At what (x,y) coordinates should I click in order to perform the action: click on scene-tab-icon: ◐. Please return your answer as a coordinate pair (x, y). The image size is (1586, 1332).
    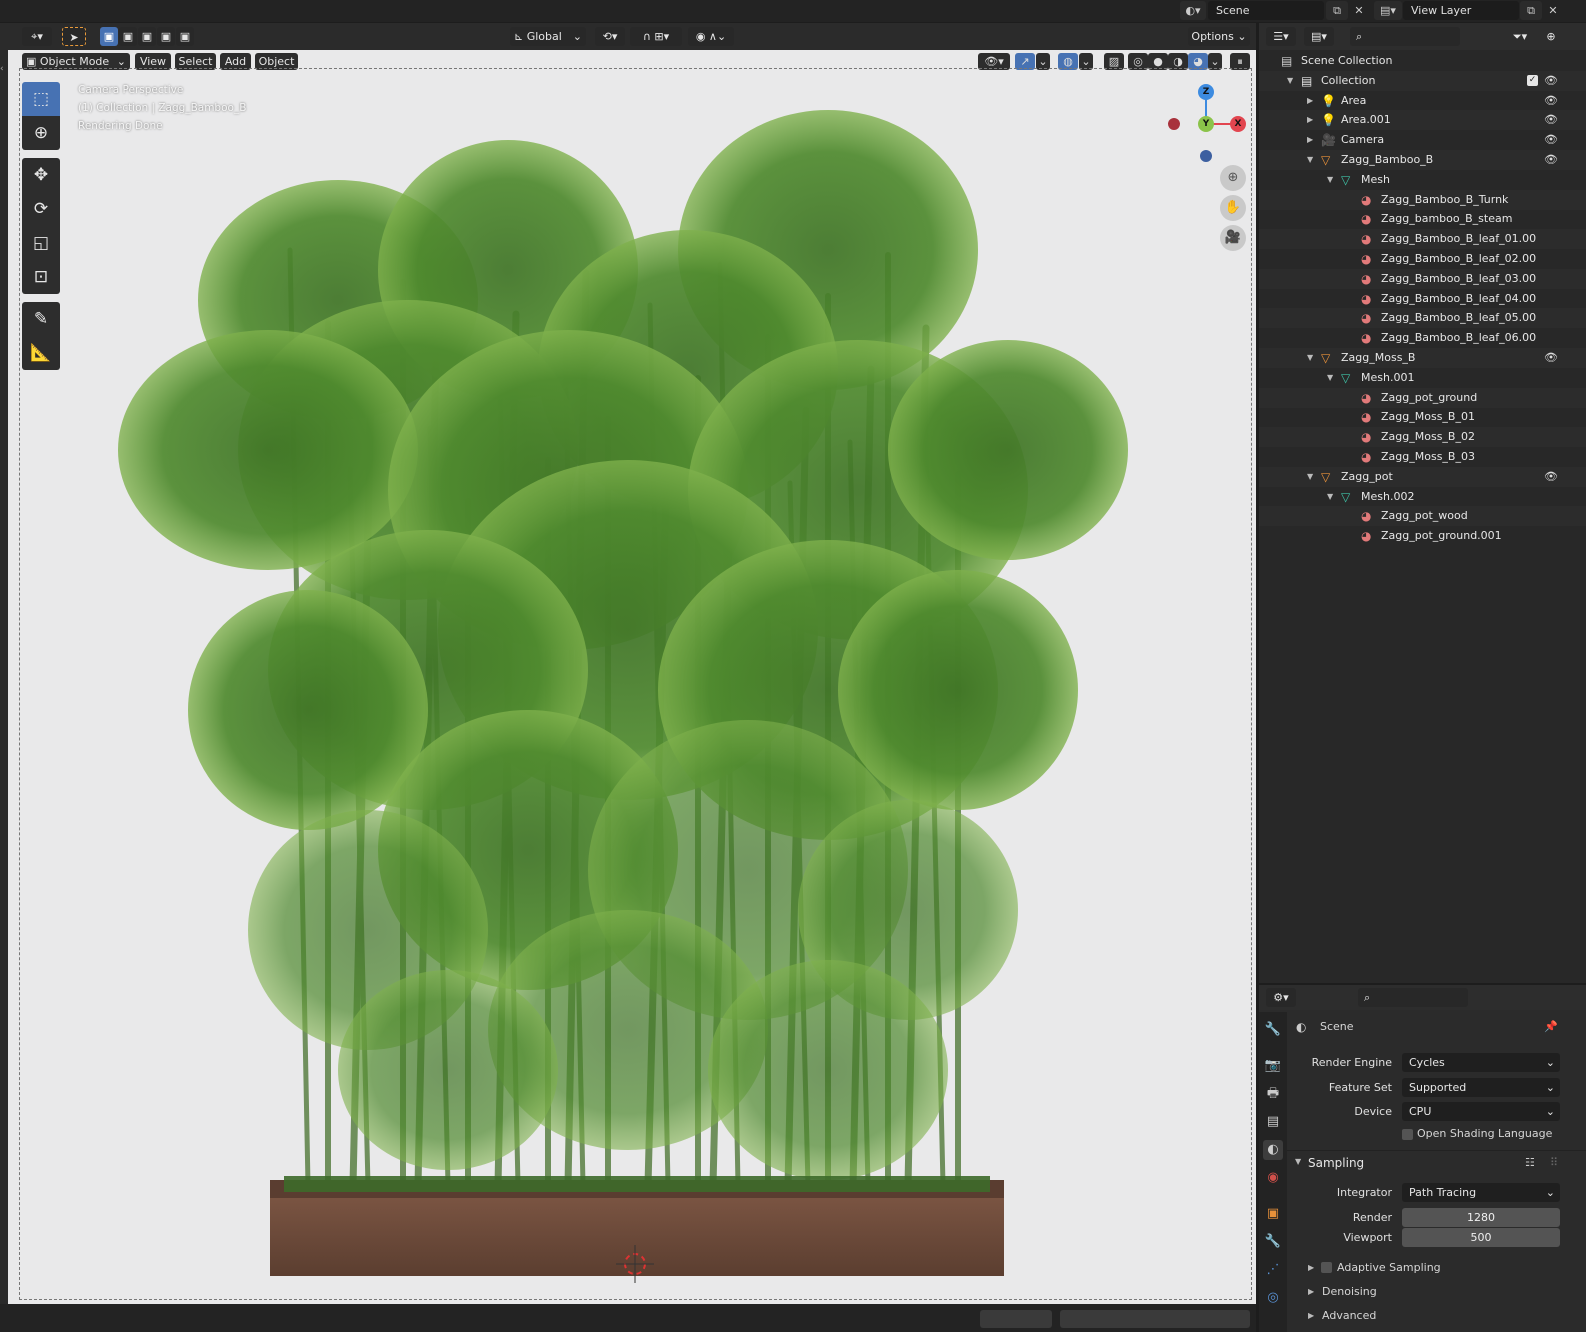
    Looking at the image, I should click on (1273, 1150).